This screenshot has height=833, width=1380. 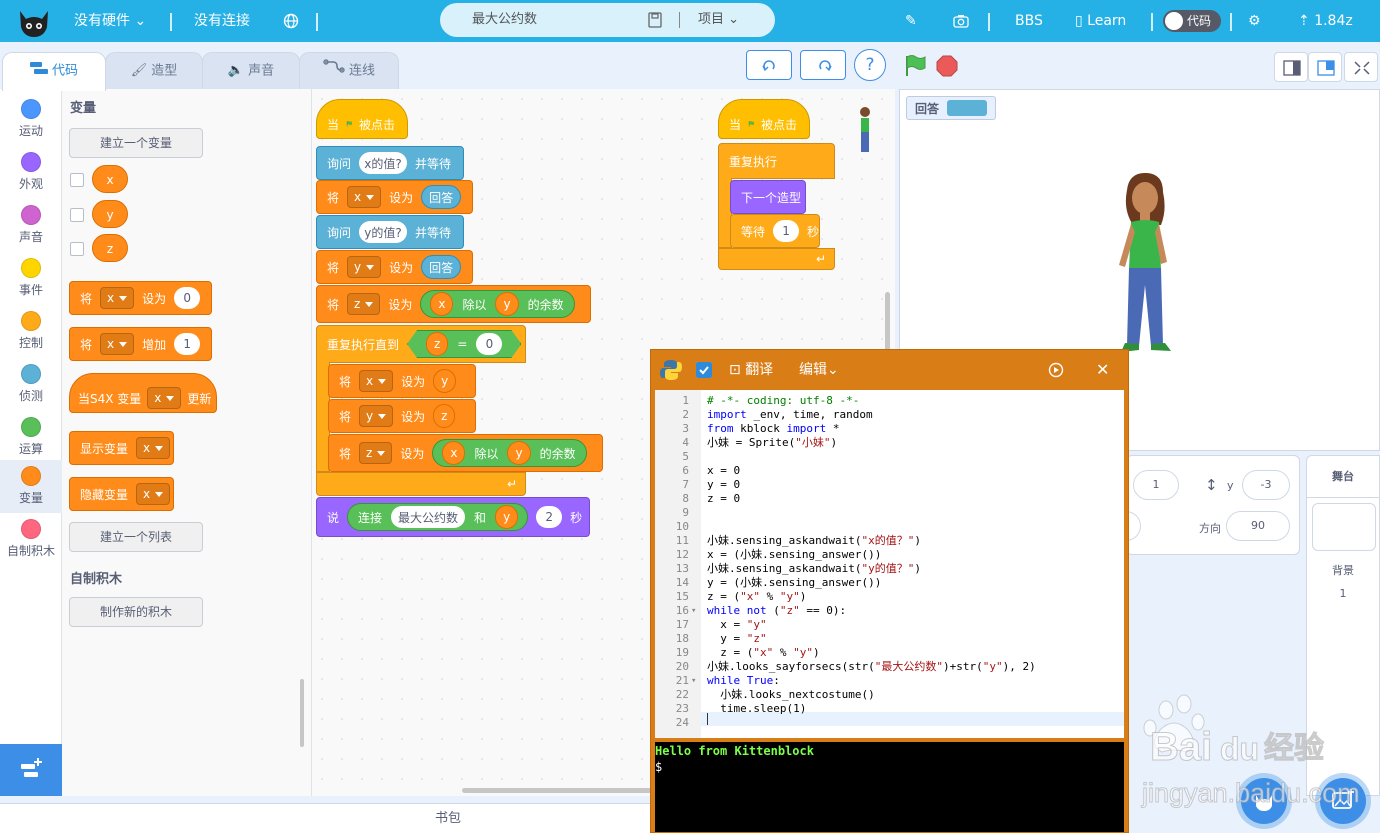 I want to click on category-my-blocks: 自制积木, so click(x=31, y=539).